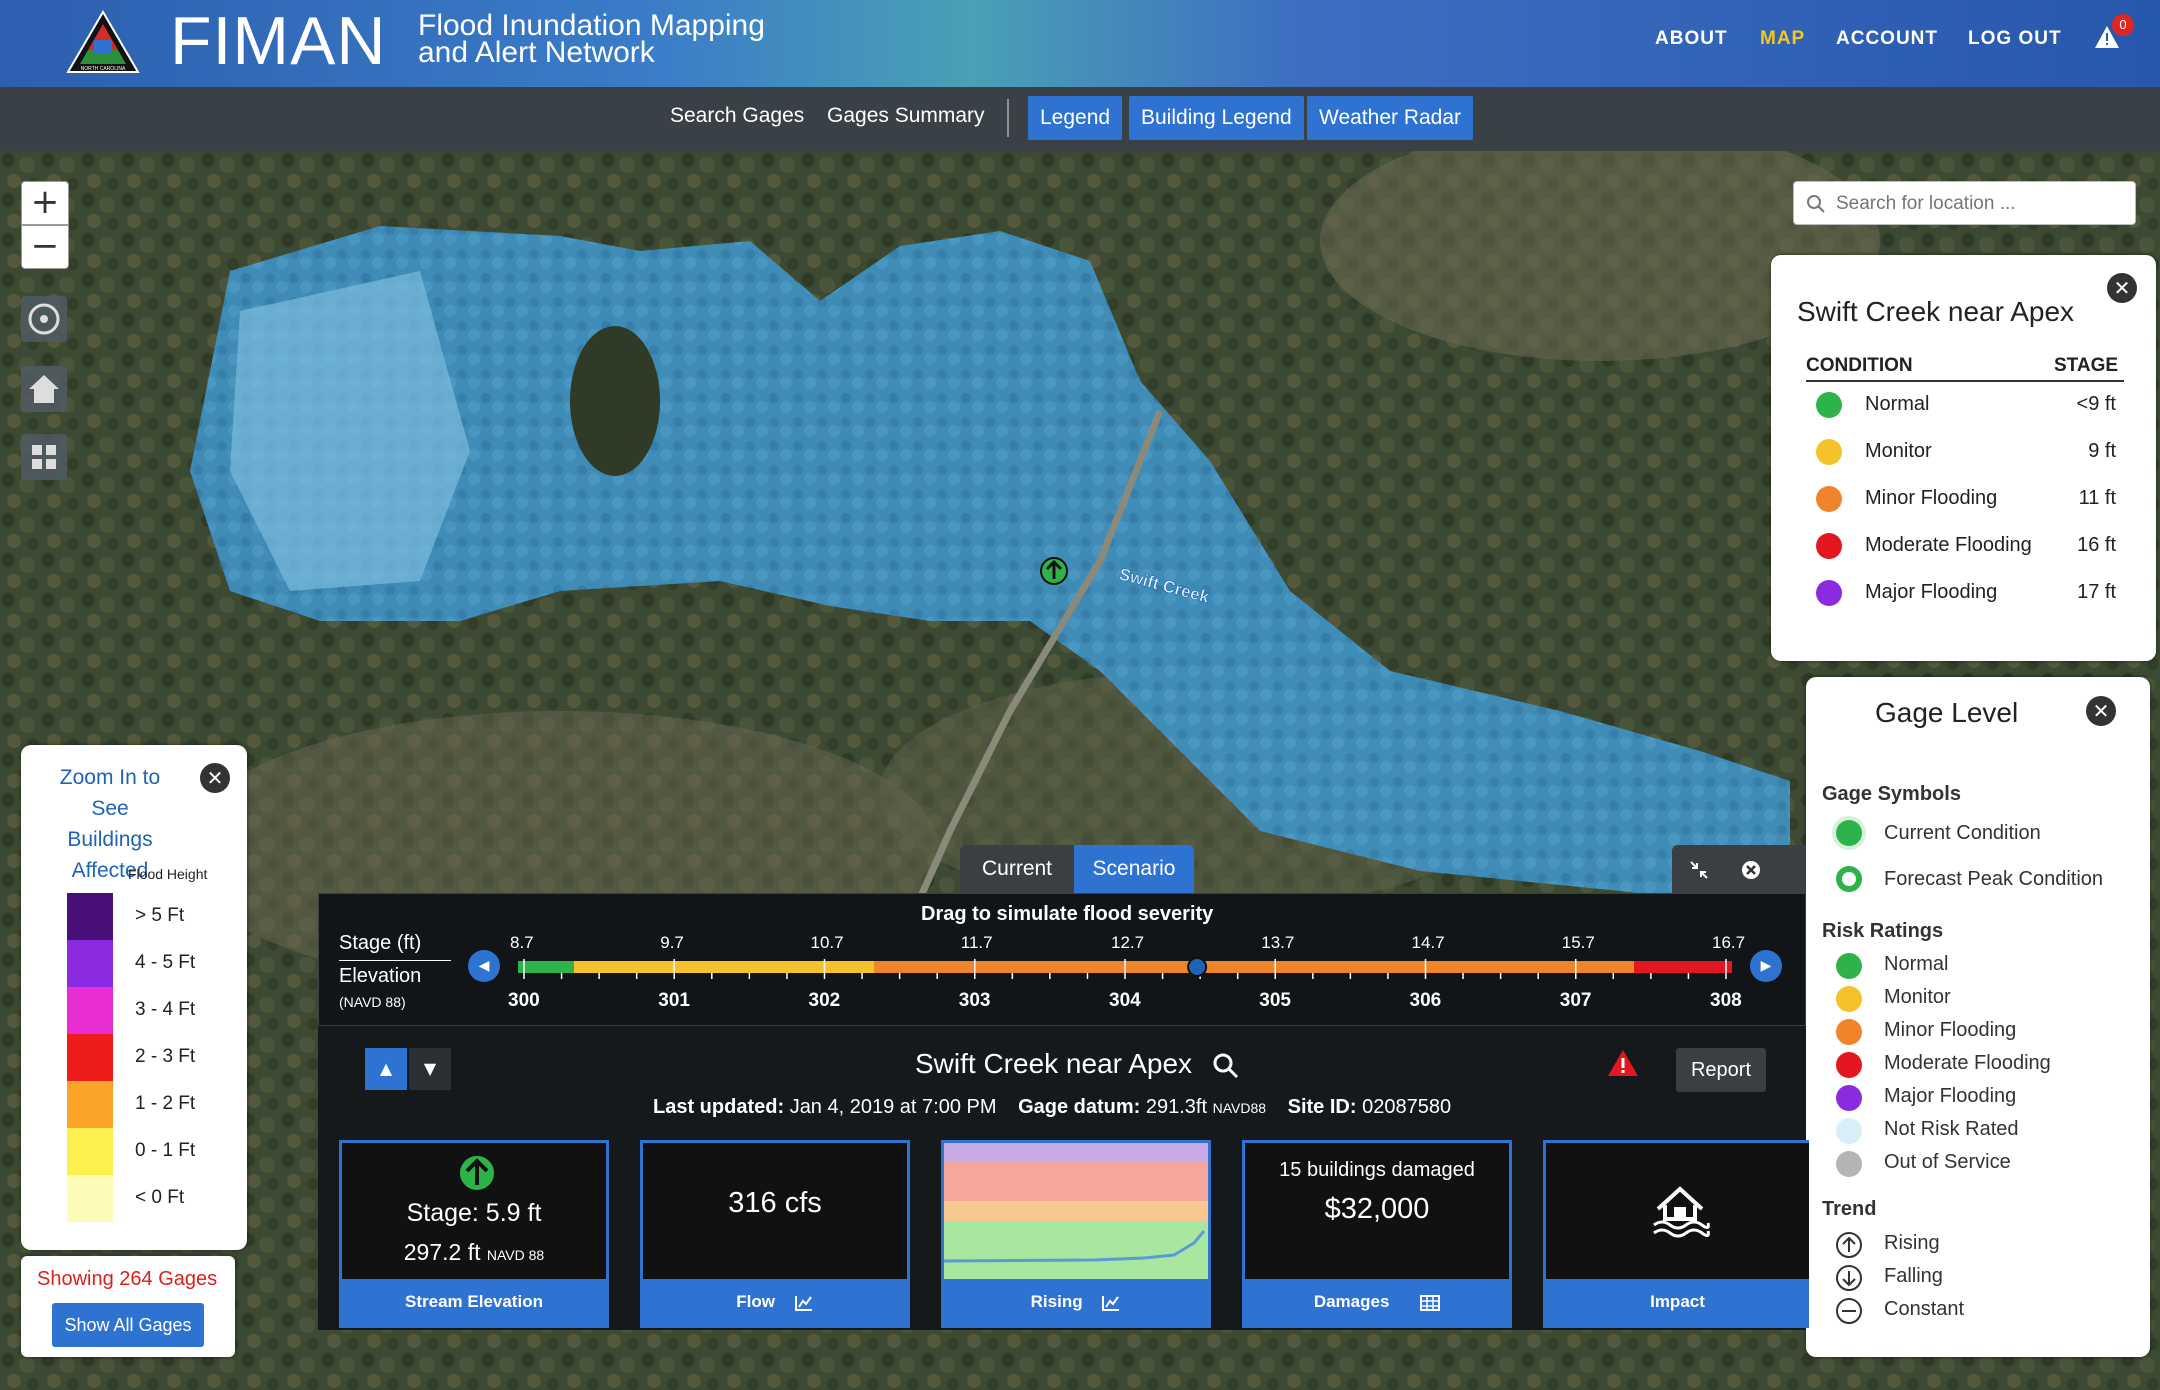 This screenshot has width=2160, height=1390. Describe the element at coordinates (755, 1301) in the screenshot. I see `flow-label: Flow` at that location.